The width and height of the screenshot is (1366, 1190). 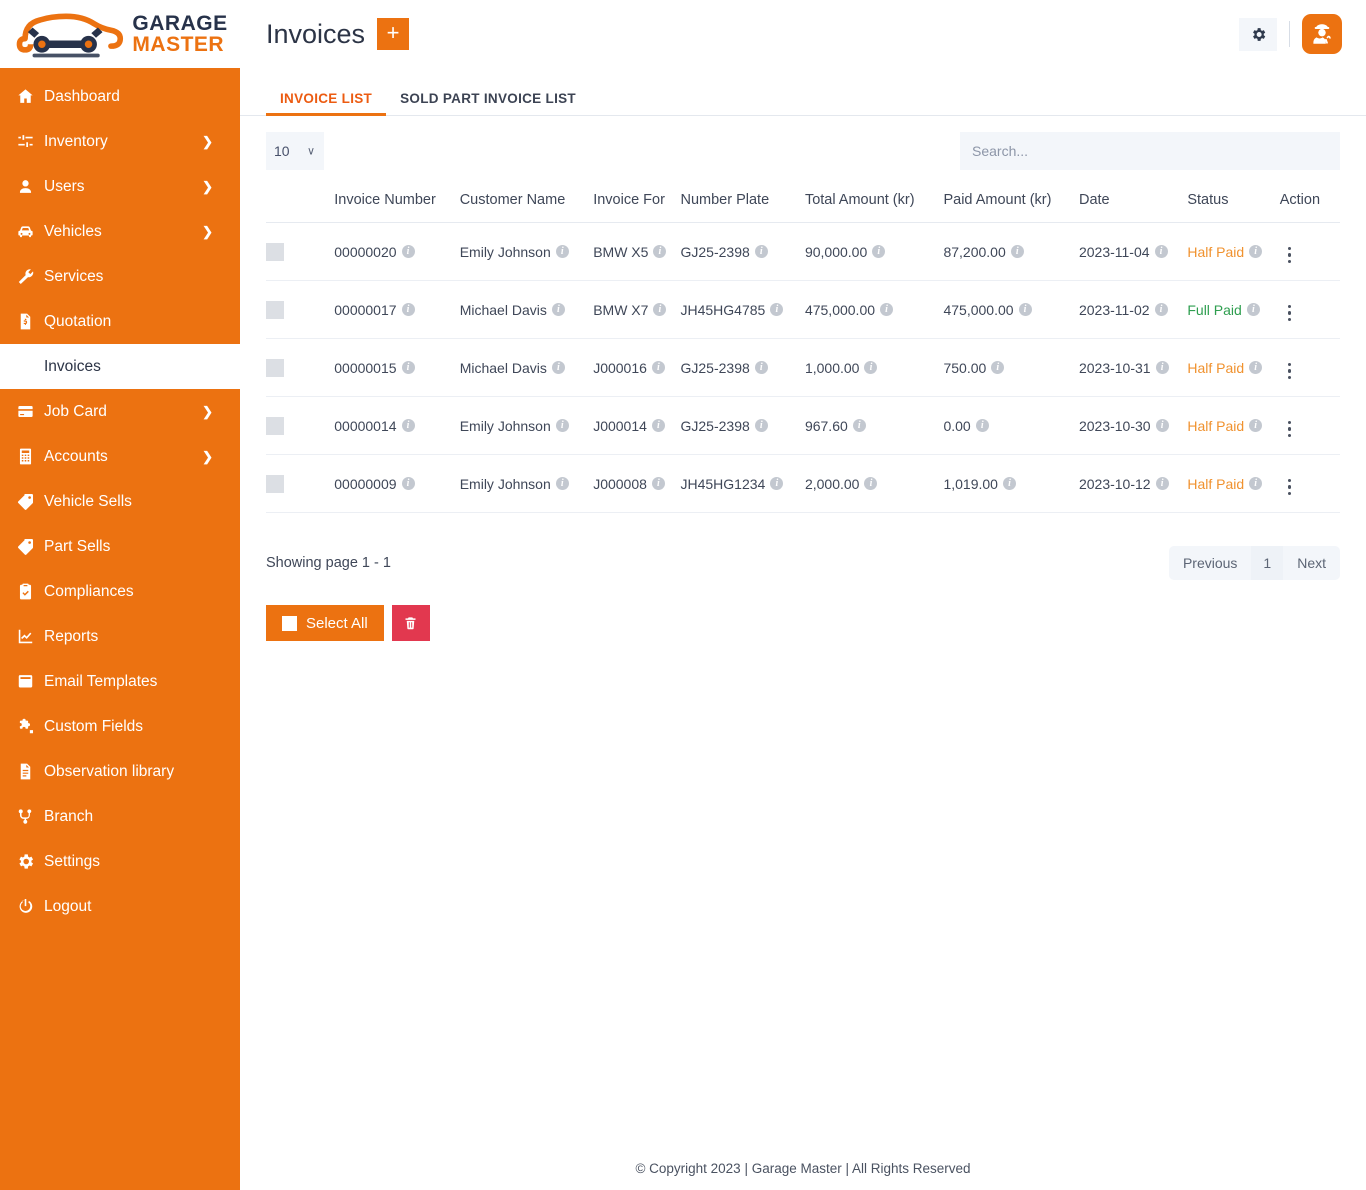 I want to click on column-invoice-for: Invoice For, so click(x=636, y=207).